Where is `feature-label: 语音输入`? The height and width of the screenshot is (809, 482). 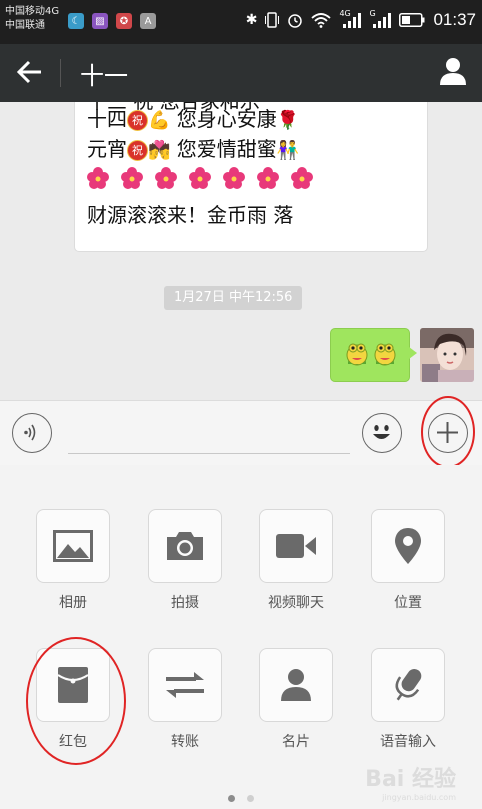
feature-label: 语音输入 is located at coordinates (408, 742).